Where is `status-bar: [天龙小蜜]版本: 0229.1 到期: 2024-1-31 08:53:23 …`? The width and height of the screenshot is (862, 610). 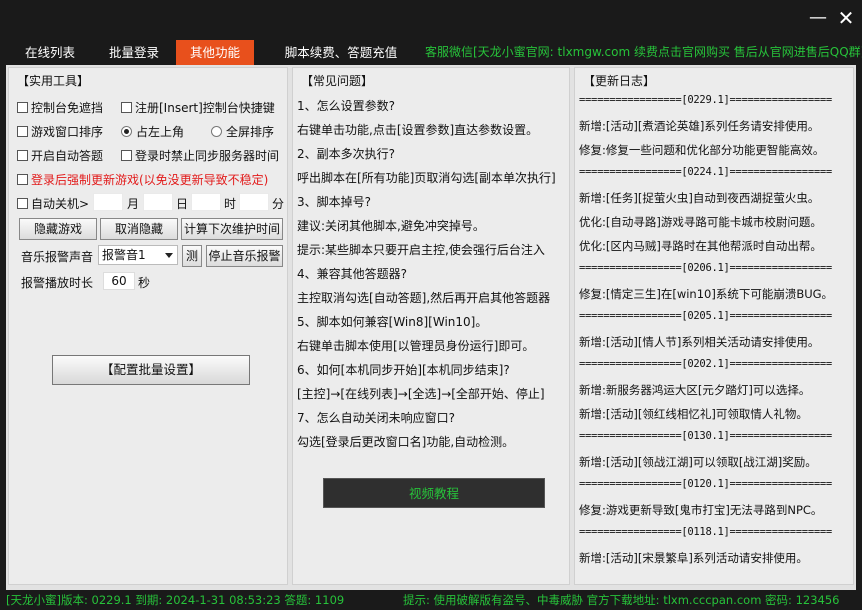 status-bar: [天龙小蜜]版本: 0229.1 到期: 2024-1-31 08:53:23 … is located at coordinates (431, 600).